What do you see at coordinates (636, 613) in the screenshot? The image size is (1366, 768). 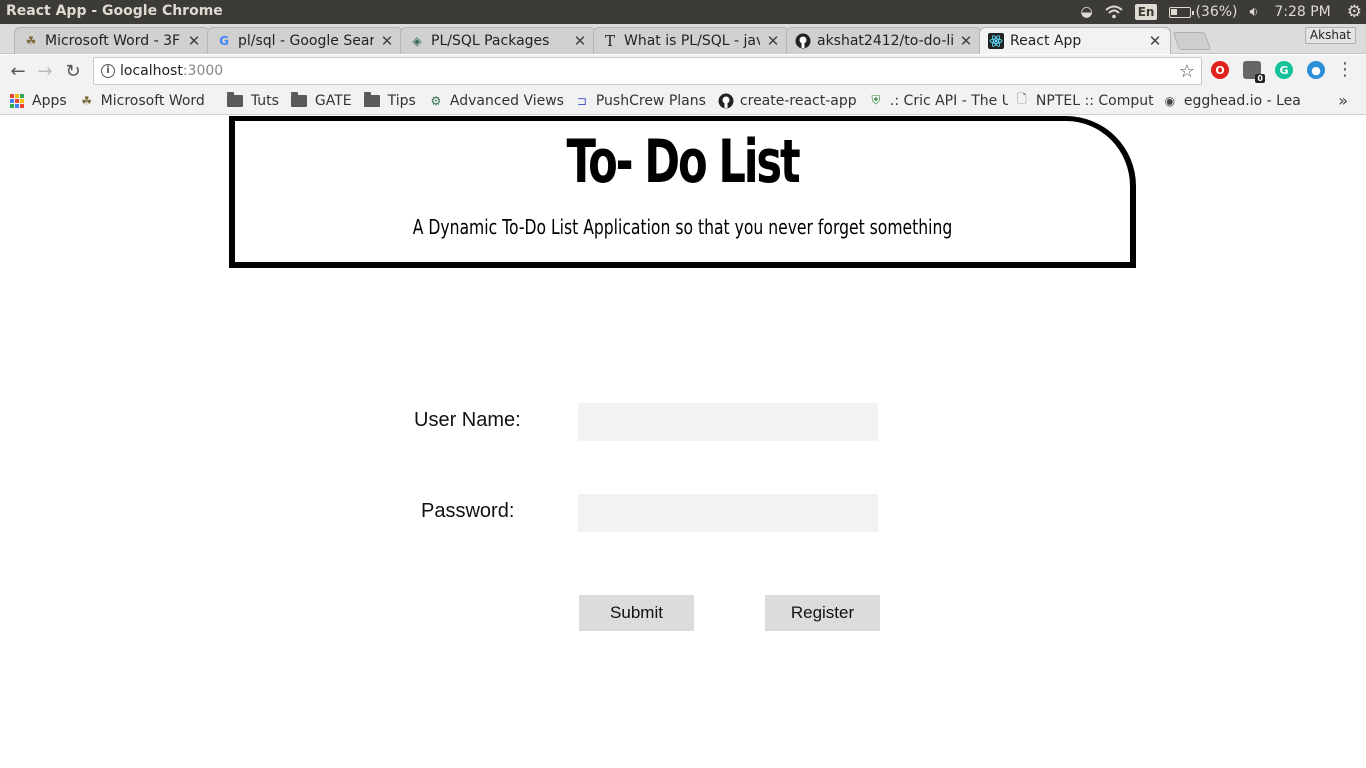 I see `submit-button: Submit` at bounding box center [636, 613].